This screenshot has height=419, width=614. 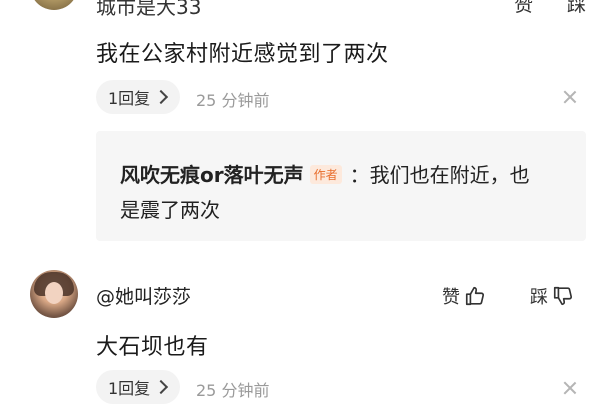 I want to click on reply-author-name: 风吹无痕or落叶无声, so click(x=212, y=175).